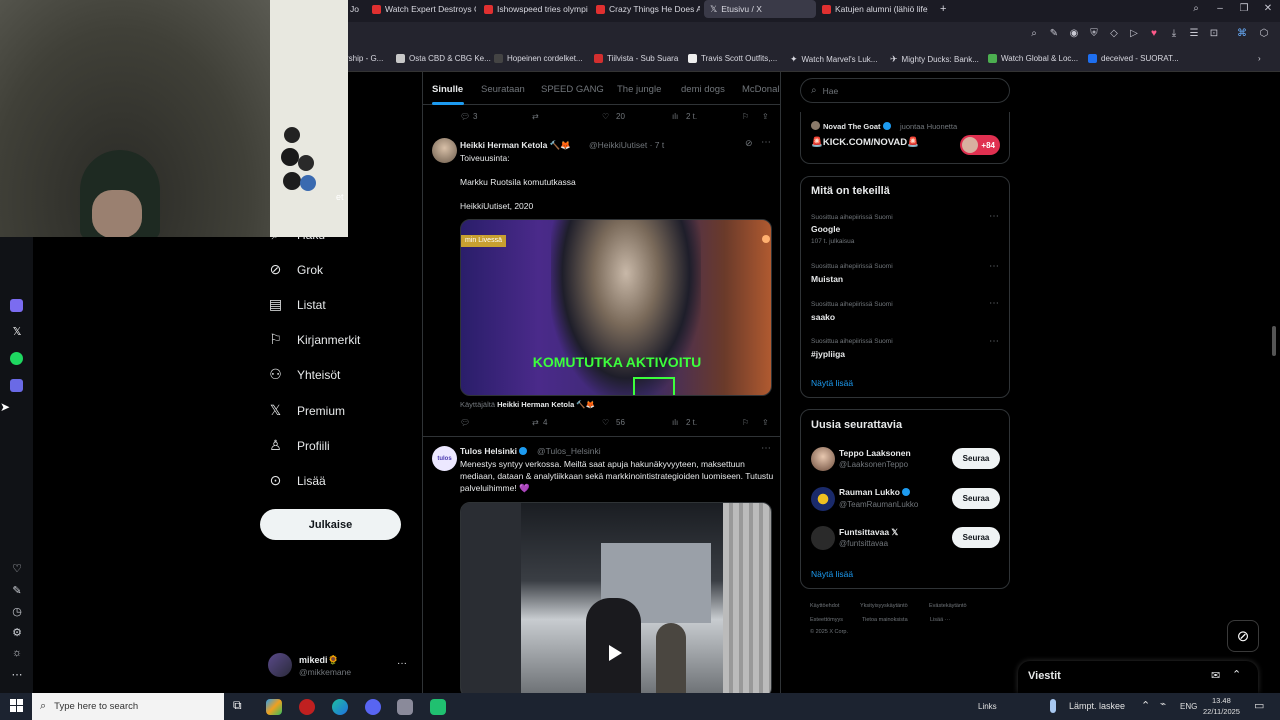 This screenshot has height=720, width=1280. I want to click on play-icon, so click(615, 653).